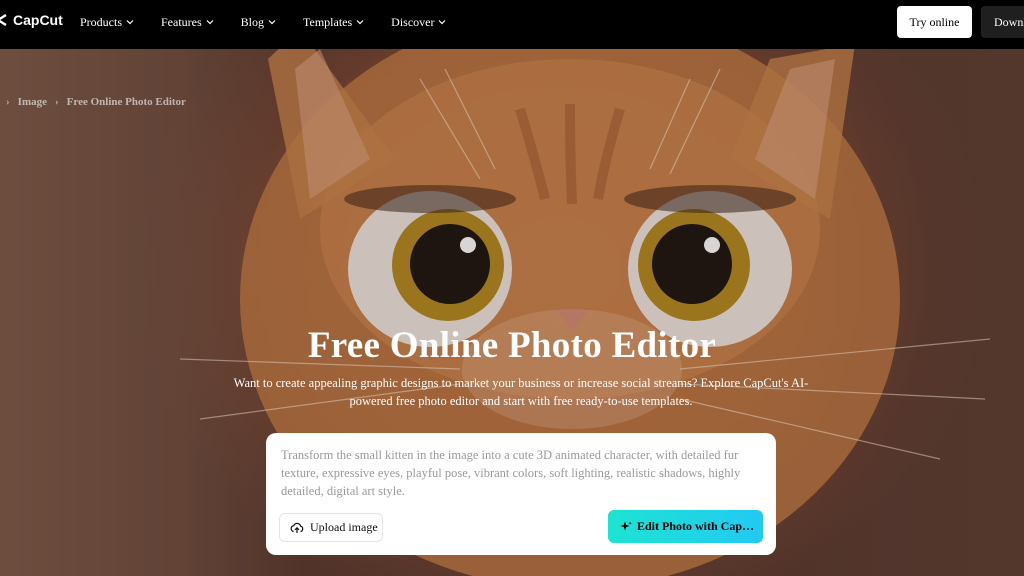  I want to click on breadcrumb-item-image: Image, so click(32, 102).